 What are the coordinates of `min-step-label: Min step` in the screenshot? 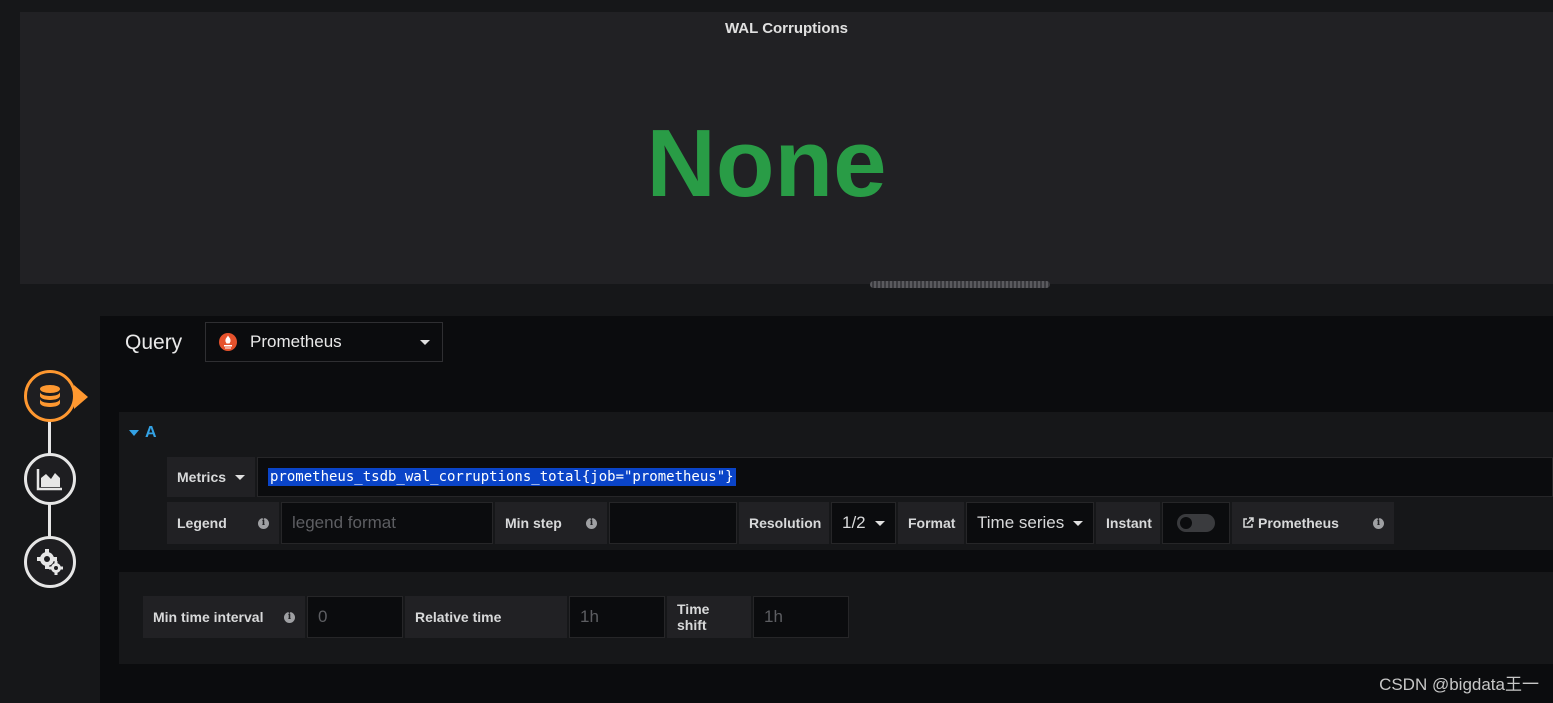 It's located at (533, 523).